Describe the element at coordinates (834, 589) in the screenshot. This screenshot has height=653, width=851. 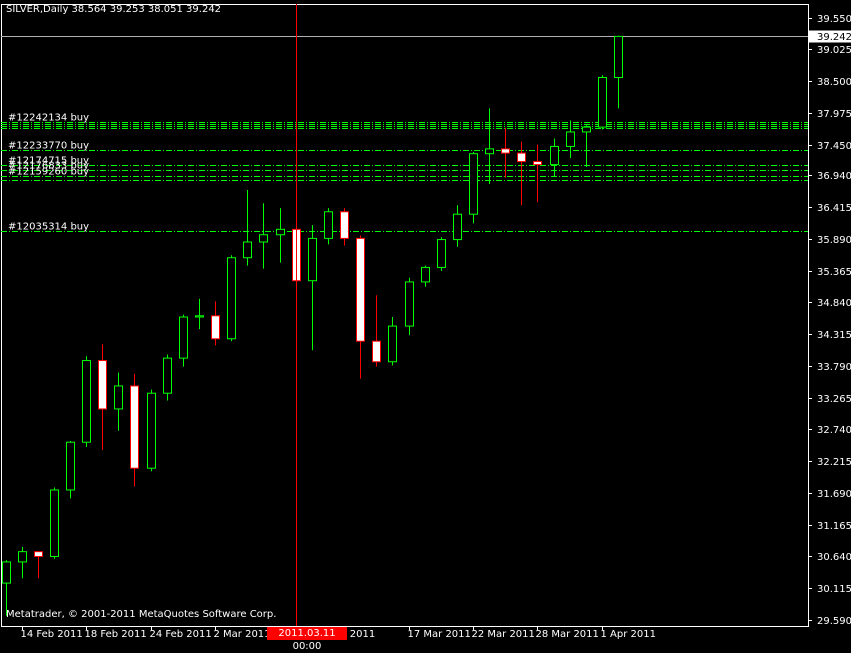
I see `y-tick-label: 30.115` at that location.